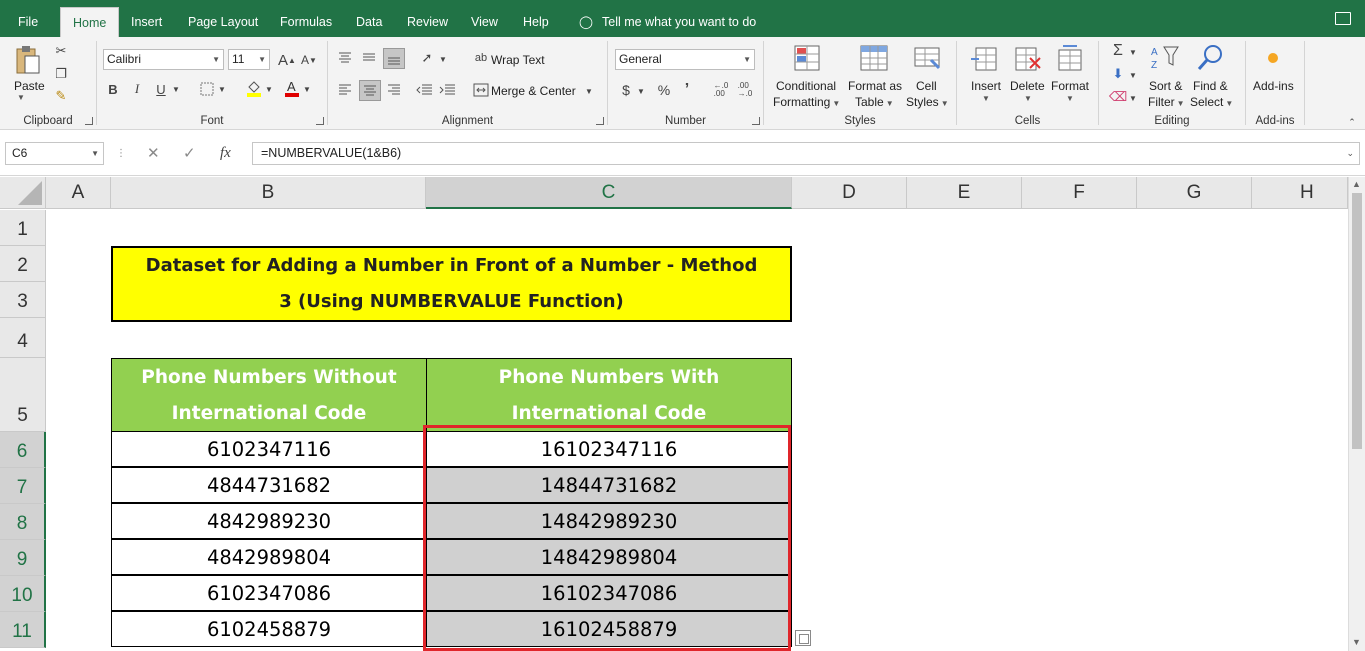  What do you see at coordinates (269, 557) in the screenshot?
I see `cell-b9: 4842989804` at bounding box center [269, 557].